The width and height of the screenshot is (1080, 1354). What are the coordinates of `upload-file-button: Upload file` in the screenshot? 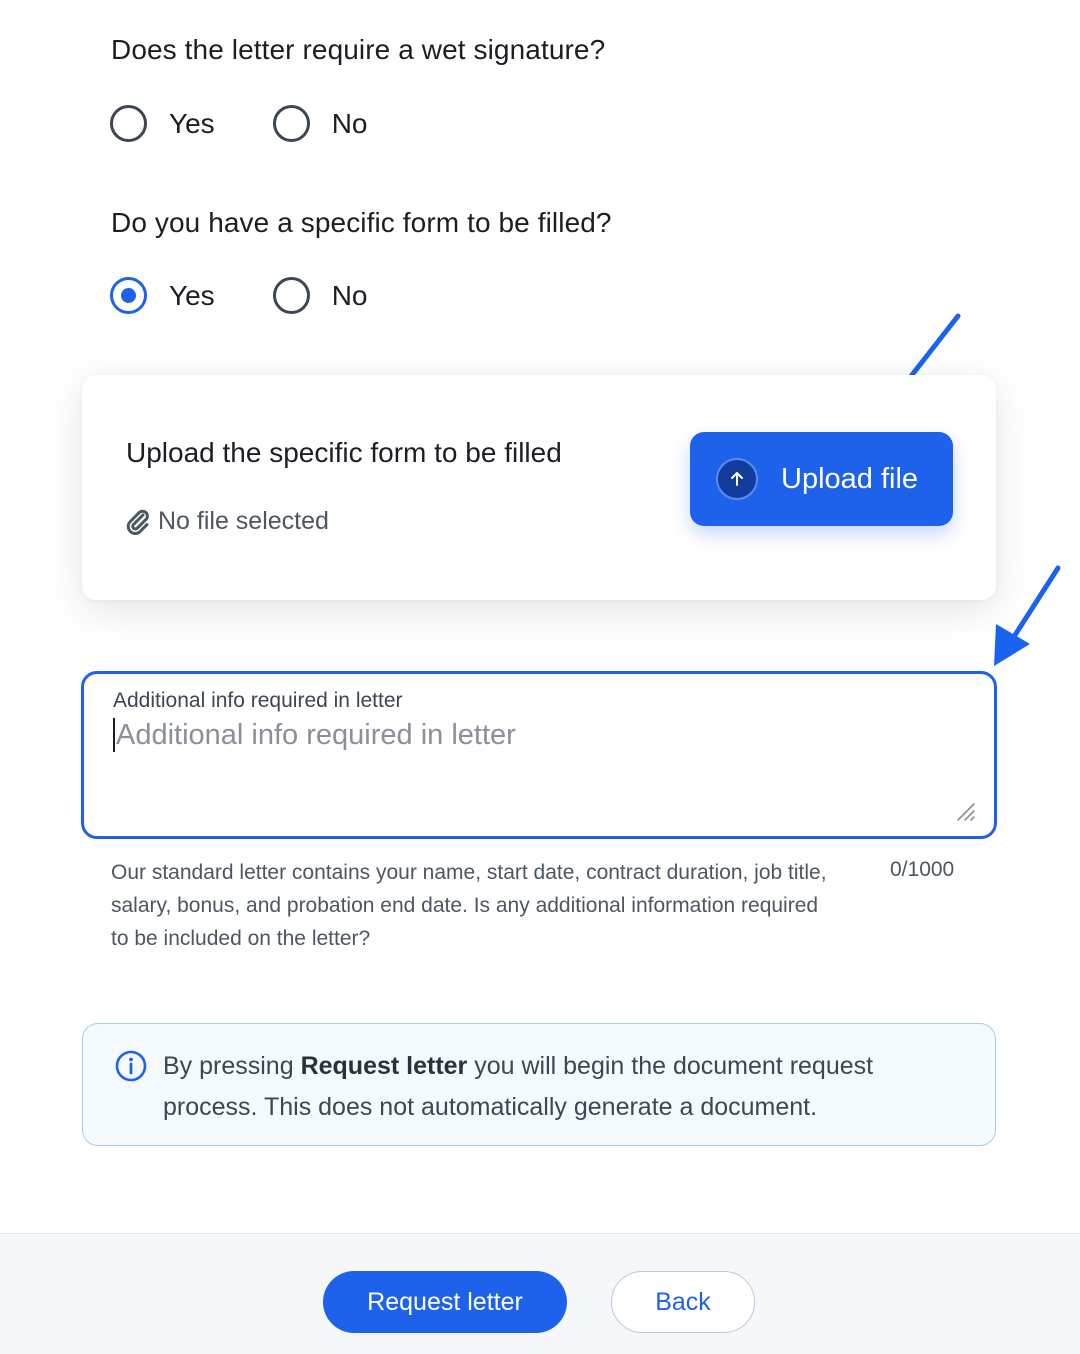 It's located at (821, 479).